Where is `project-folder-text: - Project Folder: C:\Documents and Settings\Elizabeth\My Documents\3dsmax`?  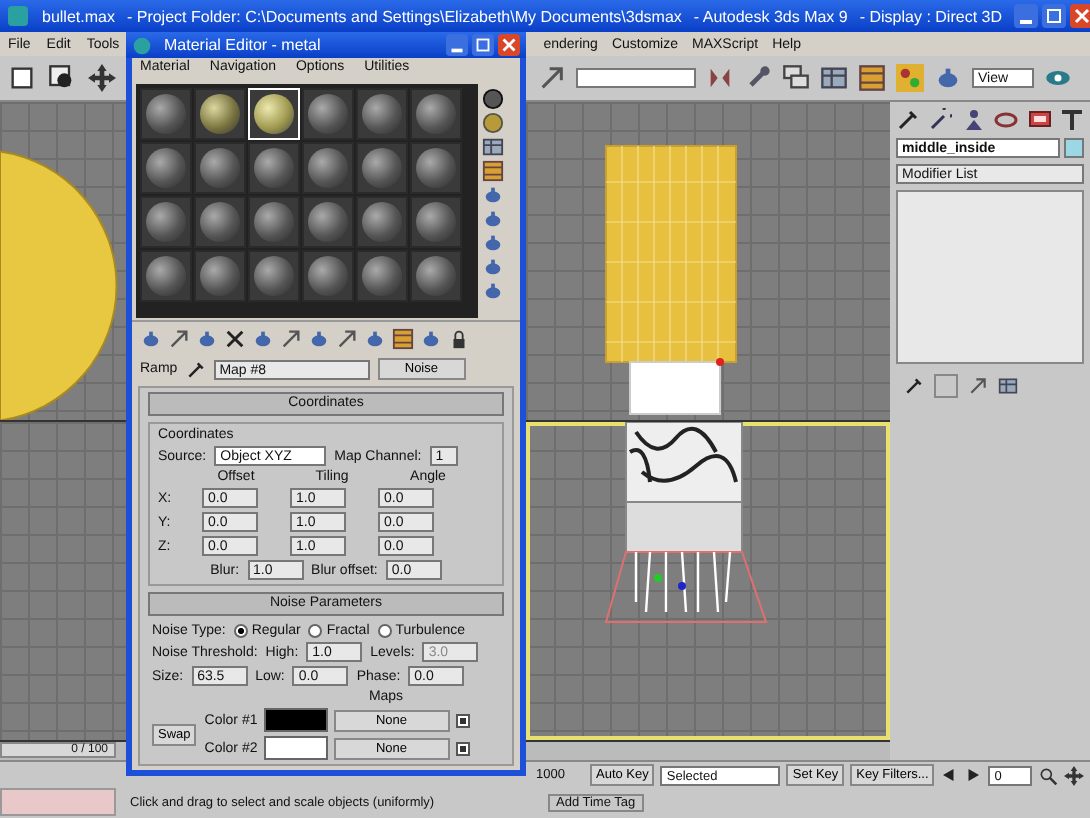 project-folder-text: - Project Folder: C:\Documents and Settings\Elizabeth\My Documents\3dsmax is located at coordinates (404, 16).